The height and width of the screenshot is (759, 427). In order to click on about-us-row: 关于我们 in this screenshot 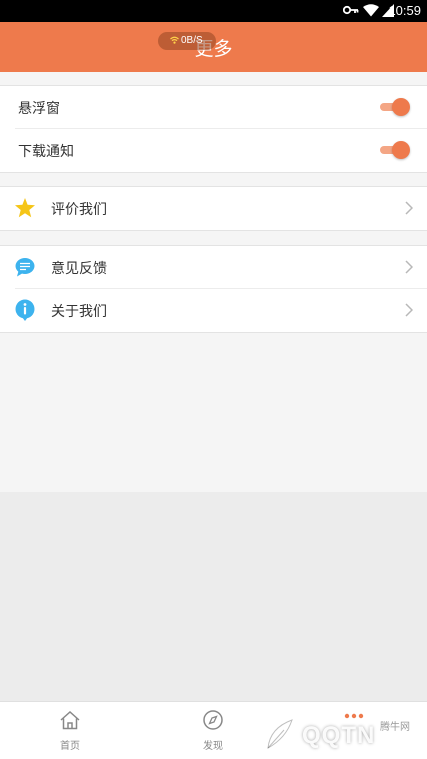, I will do `click(213, 310)`.